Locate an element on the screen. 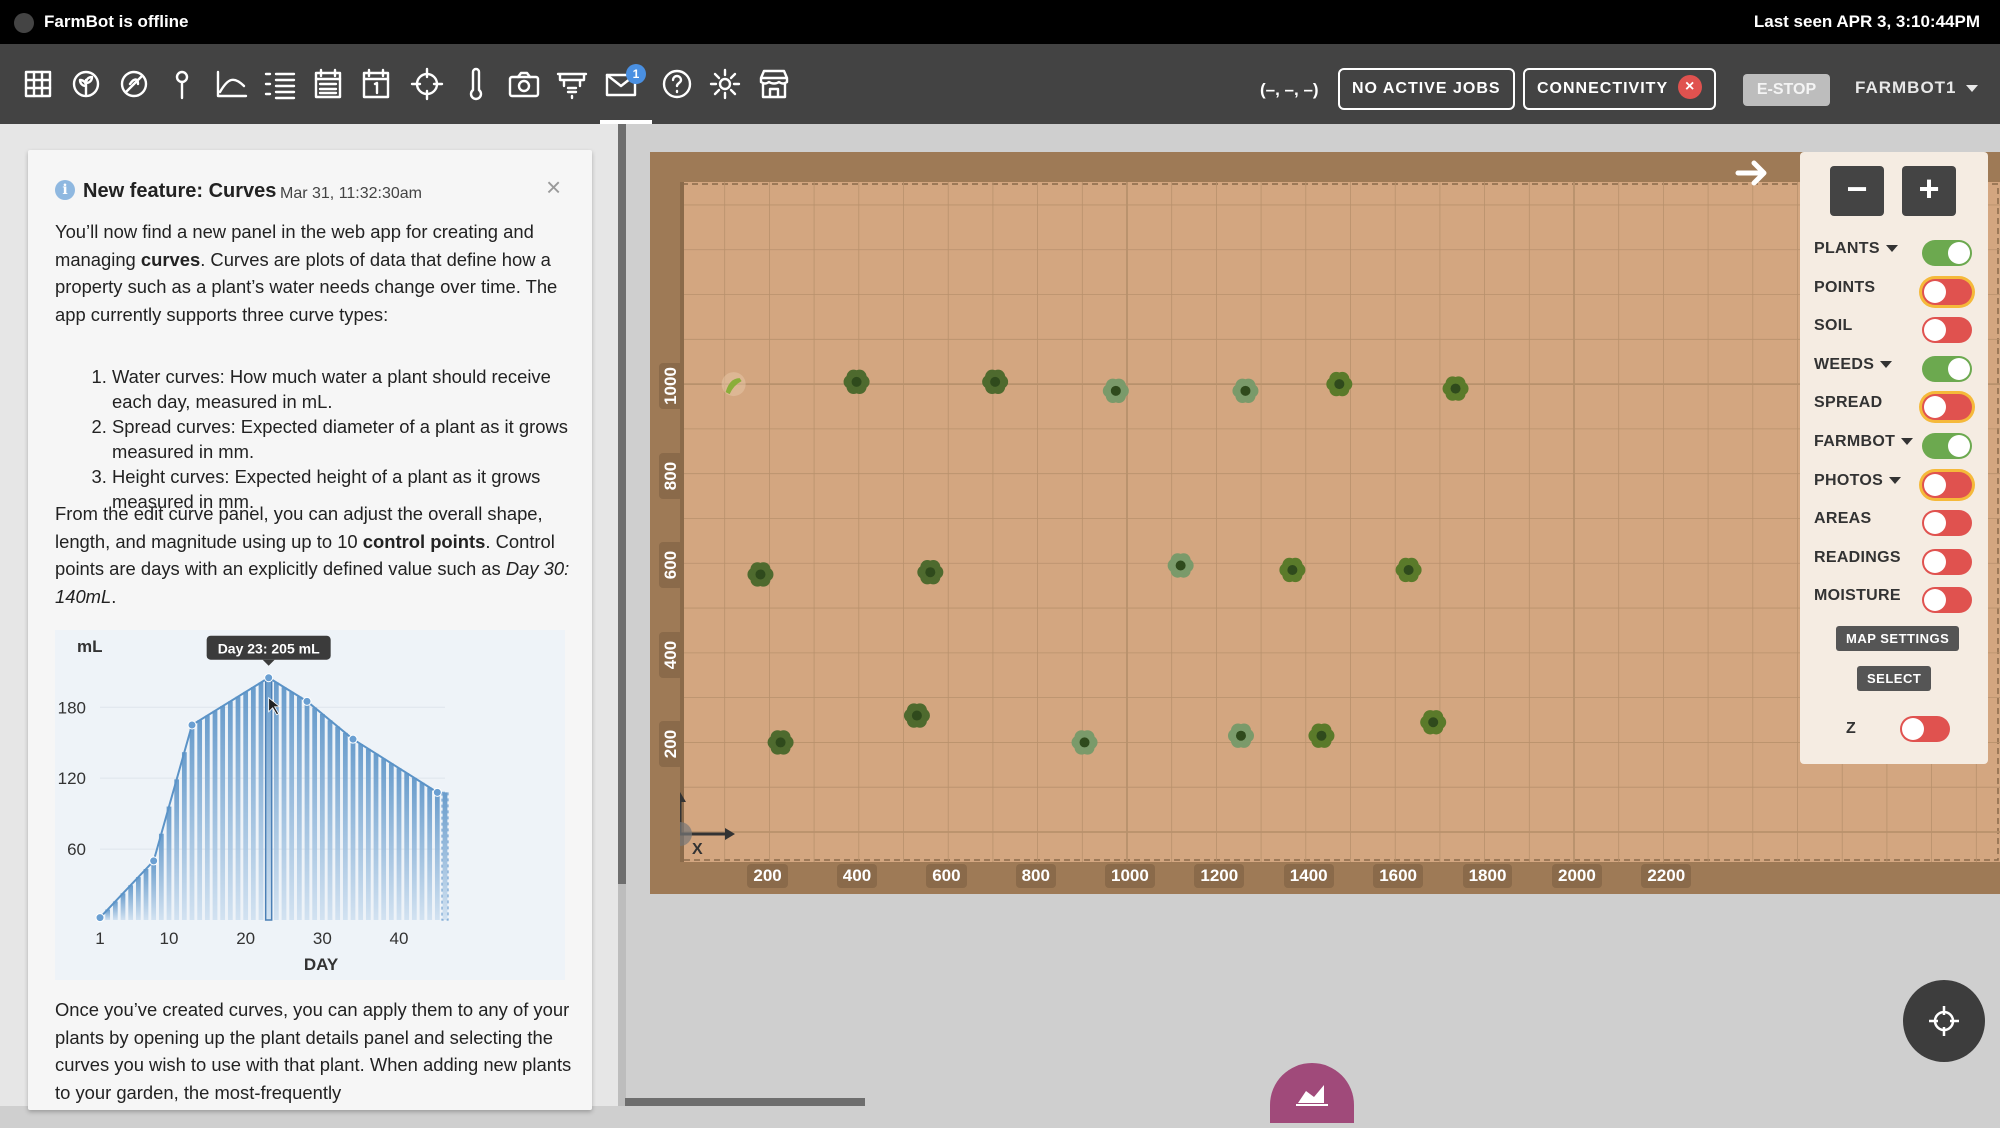 The image size is (2000, 1128). seedling-icon is located at coordinates (86, 84).